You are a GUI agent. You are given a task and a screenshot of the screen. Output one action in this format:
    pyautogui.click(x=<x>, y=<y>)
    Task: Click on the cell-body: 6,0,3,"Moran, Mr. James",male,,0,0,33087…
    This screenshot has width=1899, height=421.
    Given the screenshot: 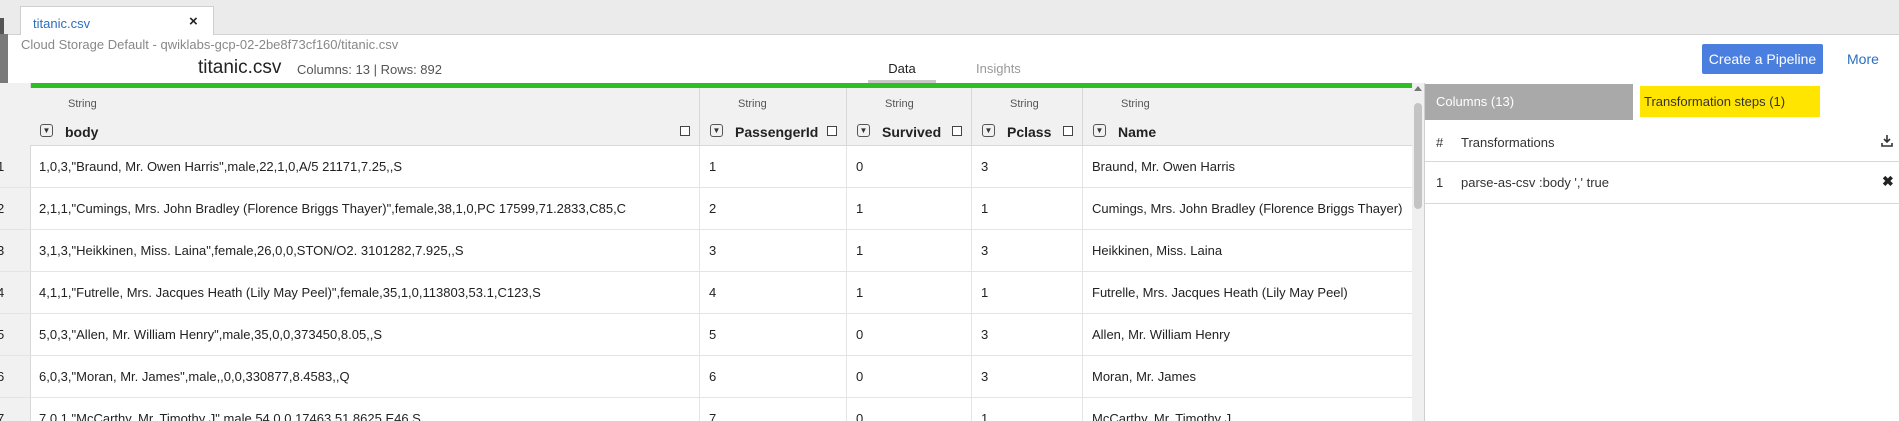 What is the action you would take?
    pyautogui.click(x=365, y=376)
    